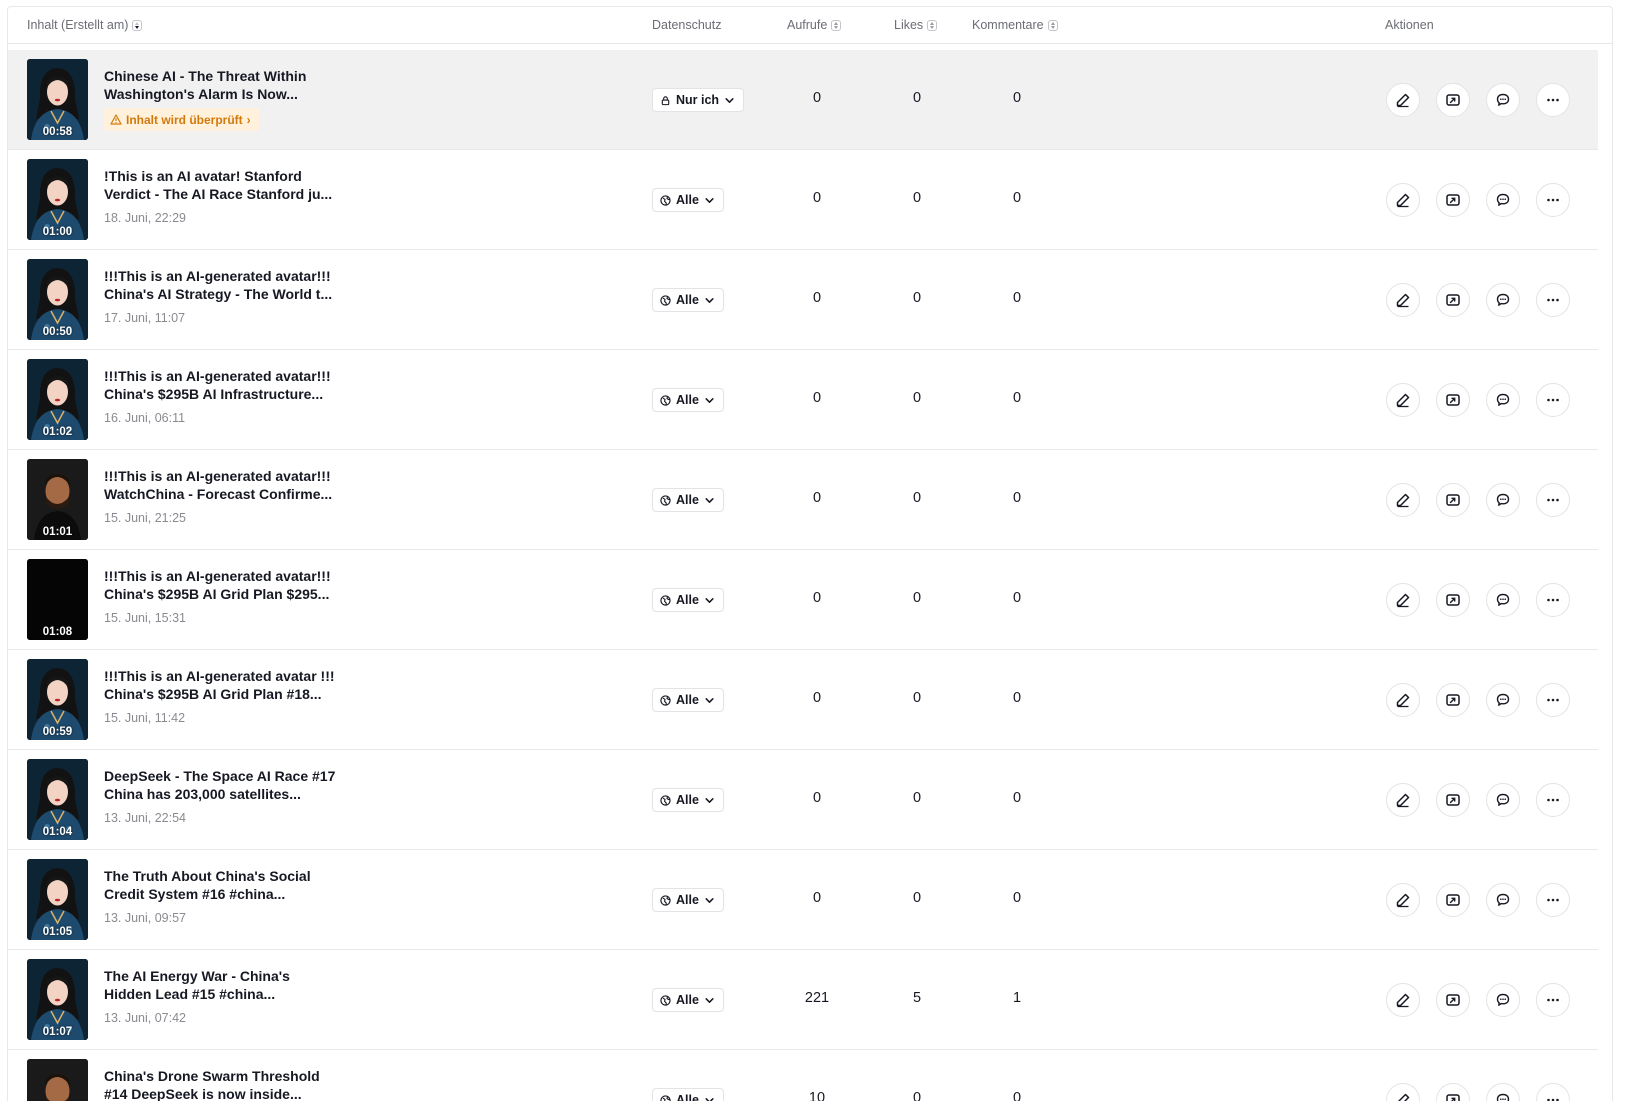  I want to click on video-thumbnail: 00:58, so click(57, 99).